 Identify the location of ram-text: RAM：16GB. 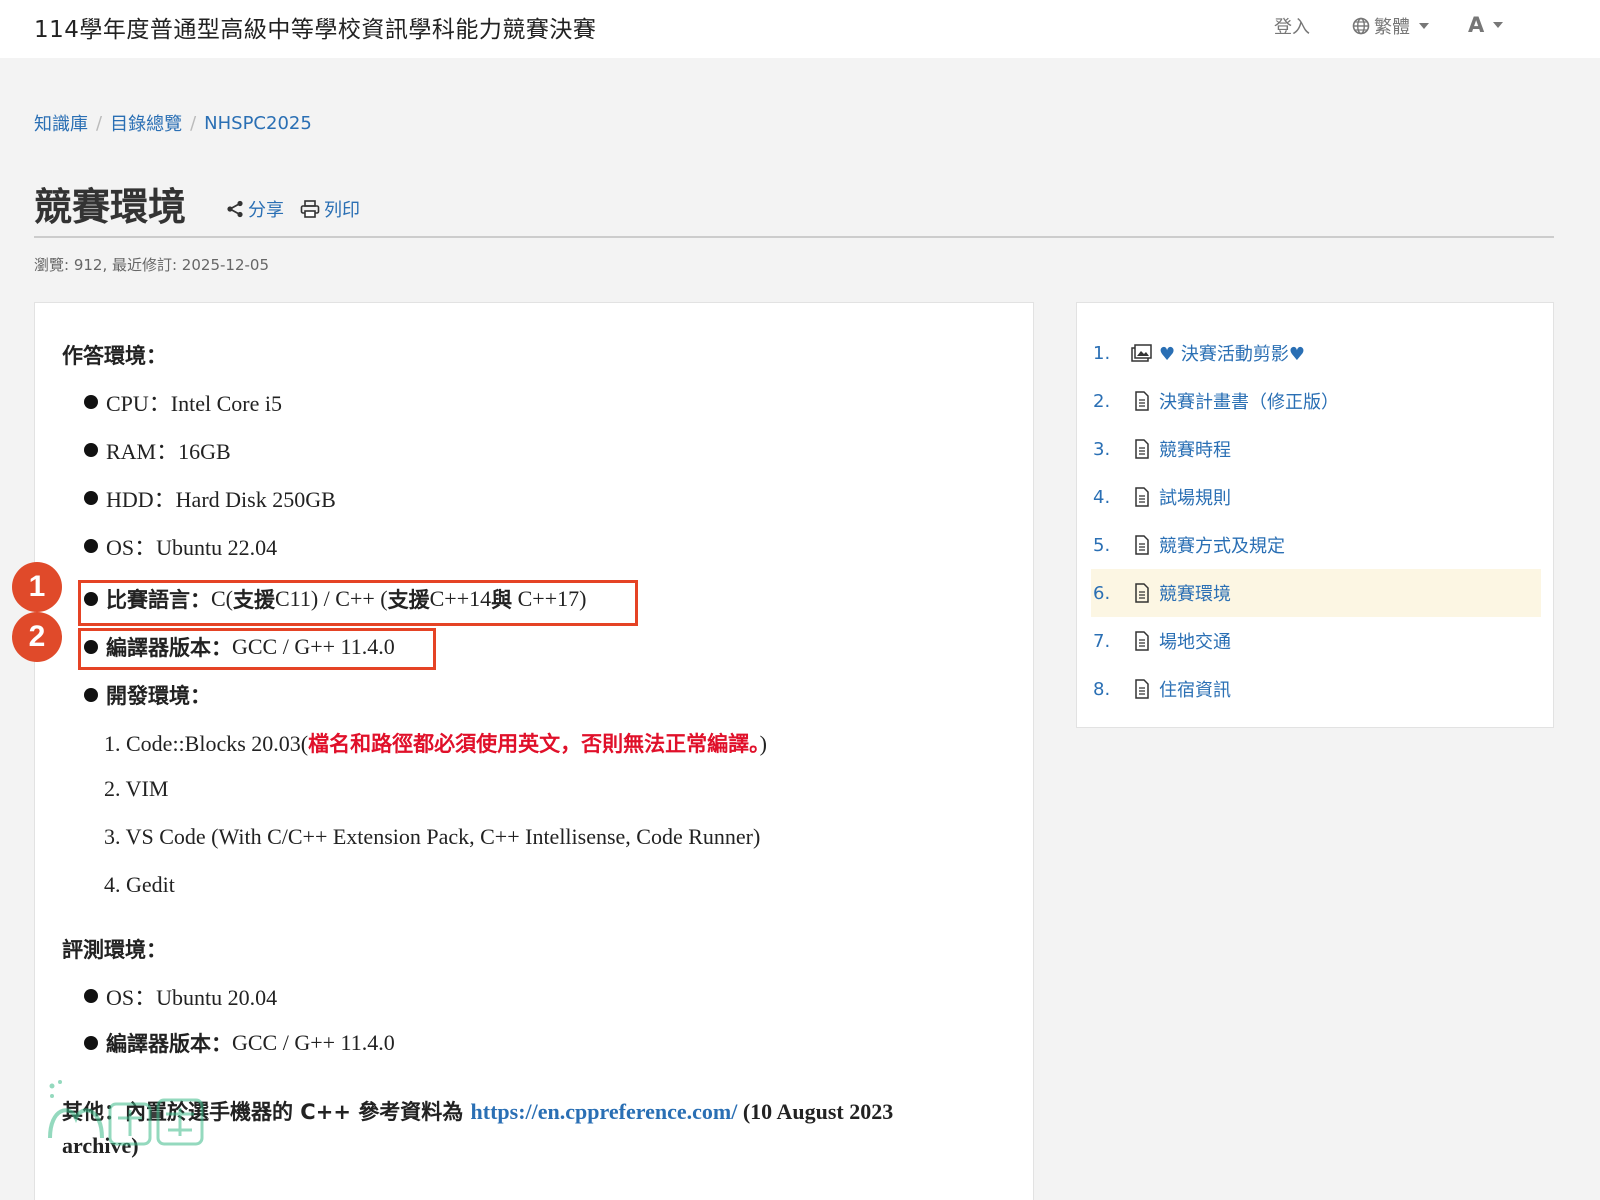
(168, 451).